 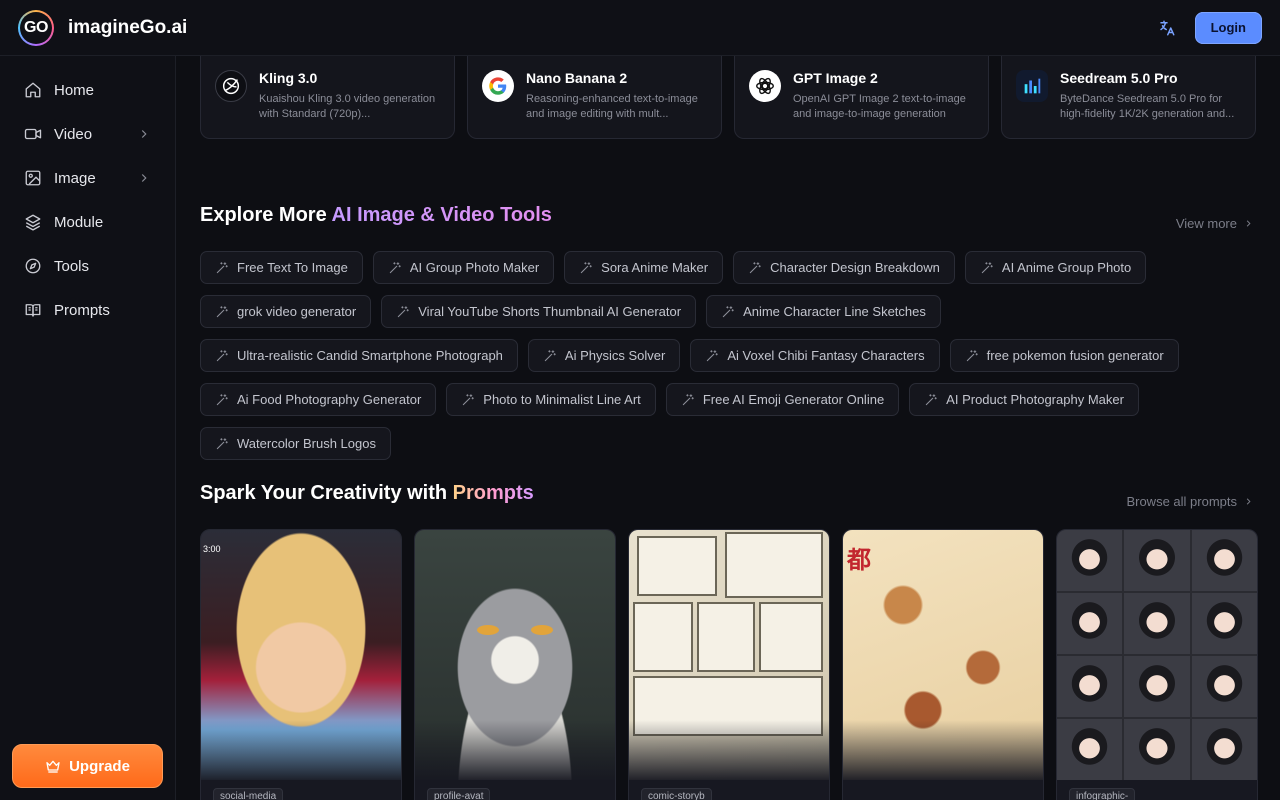 I want to click on tool-chip: AI Anime Group Photo, so click(x=1055, y=267).